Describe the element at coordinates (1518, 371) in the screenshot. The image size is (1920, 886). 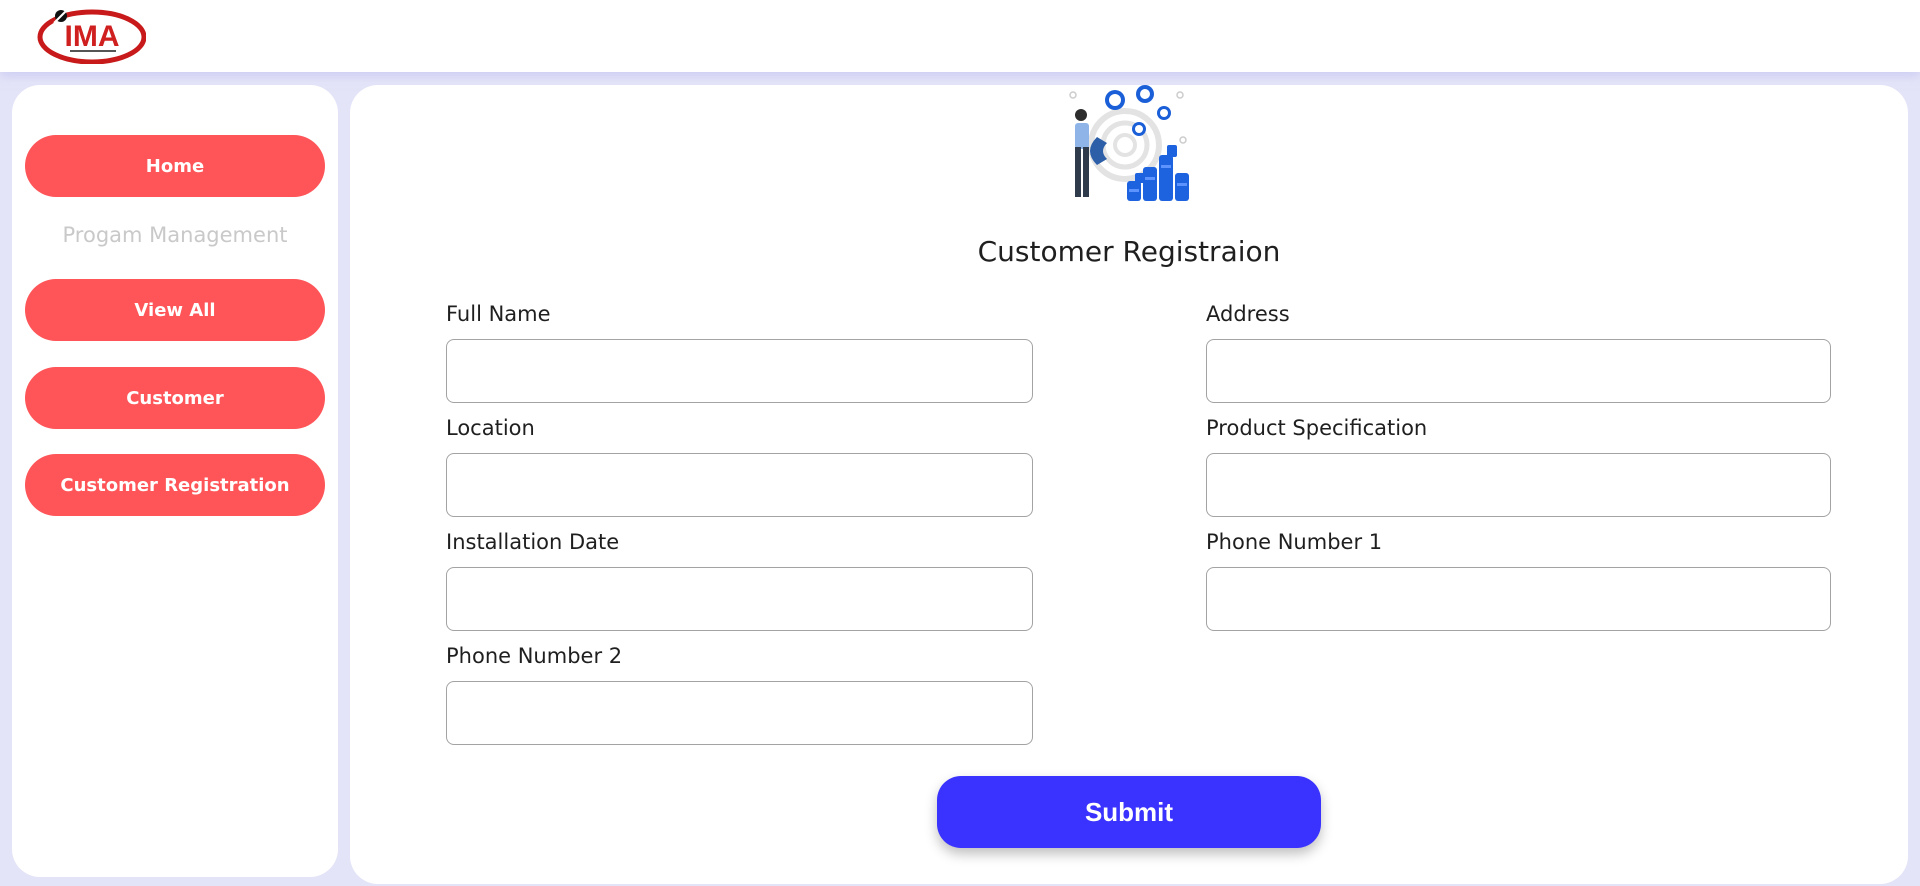
I see `address-input` at that location.